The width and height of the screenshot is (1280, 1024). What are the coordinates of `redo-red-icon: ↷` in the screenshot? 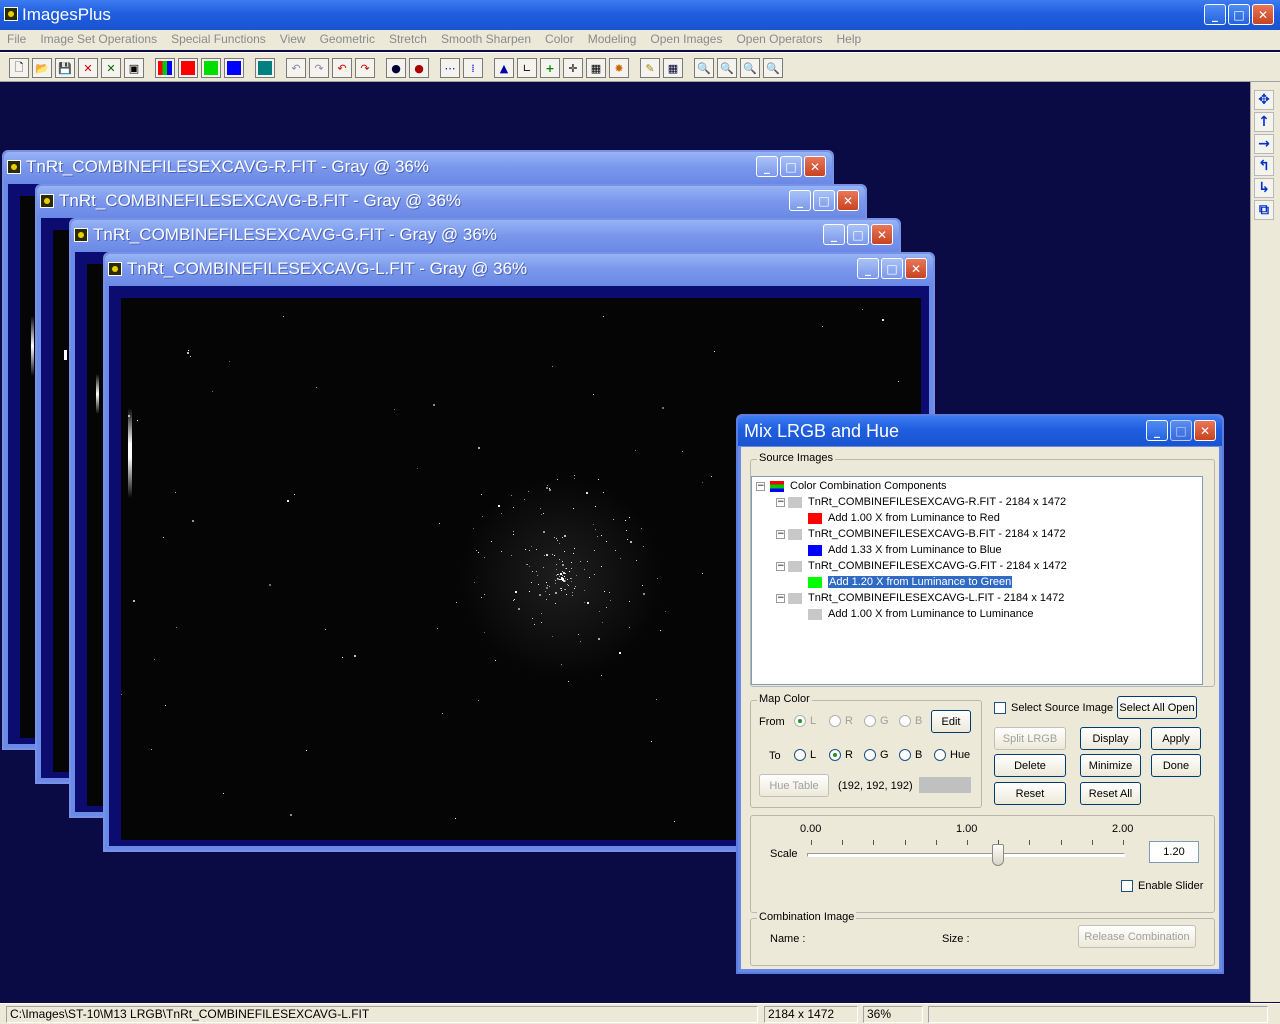 It's located at (365, 68).